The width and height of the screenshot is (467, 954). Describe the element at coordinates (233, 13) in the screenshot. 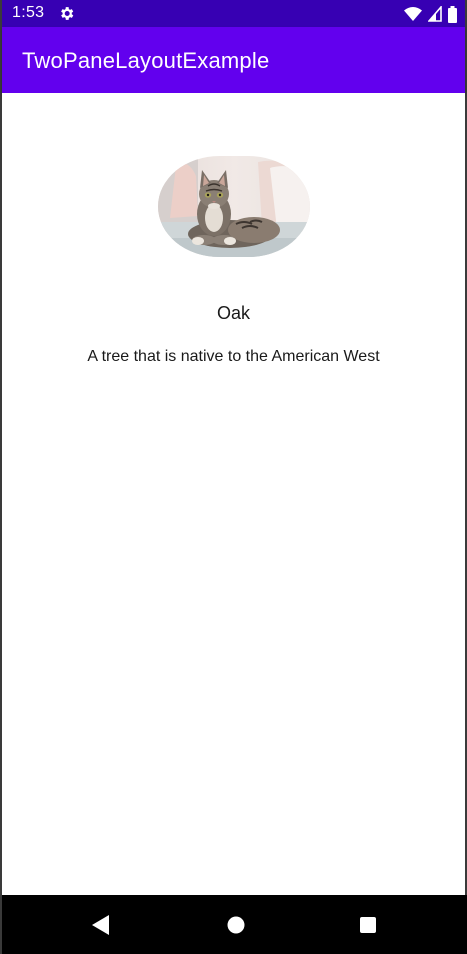

I see `status-bar: 1:53` at that location.